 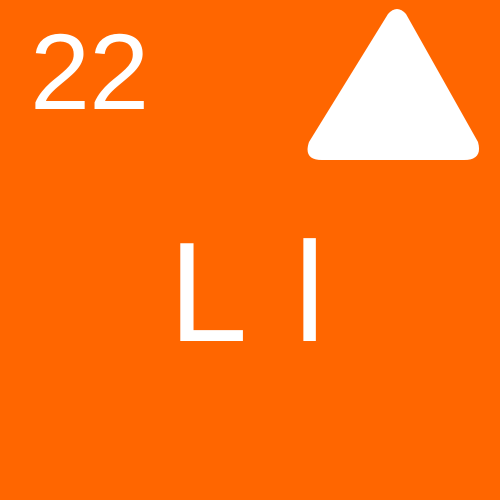 I want to click on element-number: 22, so click(x=89, y=71).